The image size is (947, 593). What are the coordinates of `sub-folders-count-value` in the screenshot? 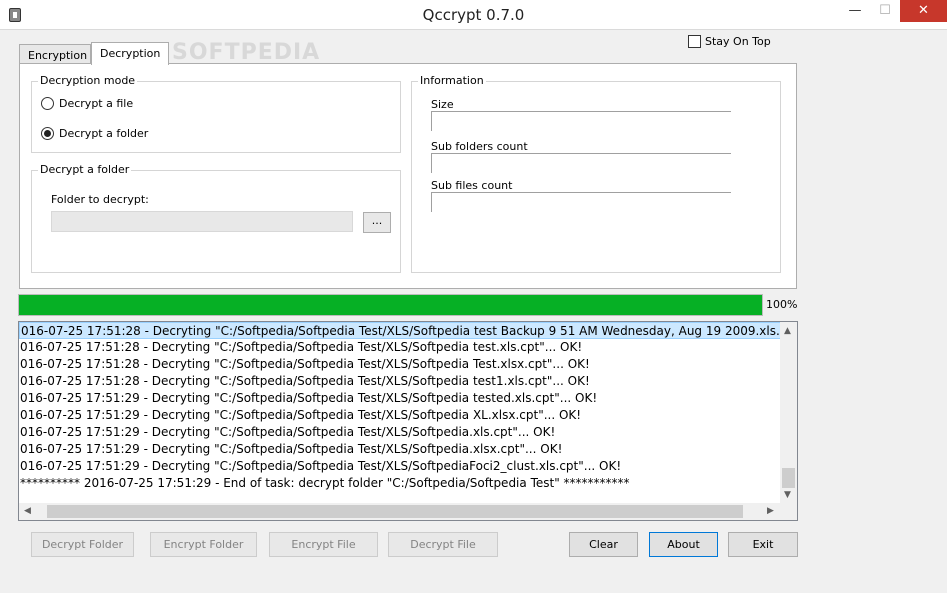 It's located at (581, 163).